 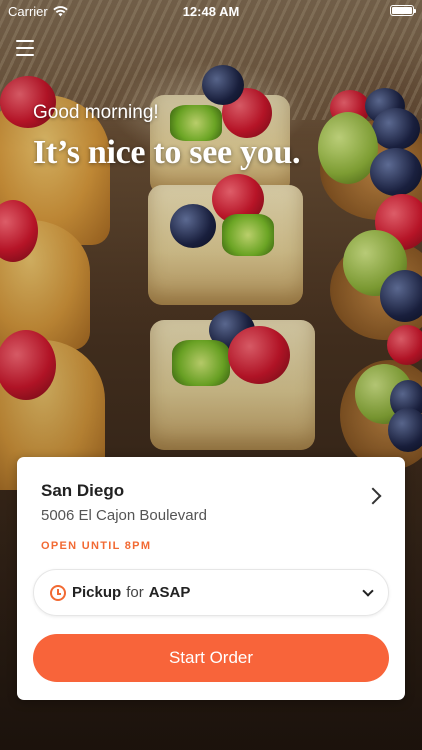 I want to click on status-bar: Carrier 12:48 AM, so click(x=211, y=11).